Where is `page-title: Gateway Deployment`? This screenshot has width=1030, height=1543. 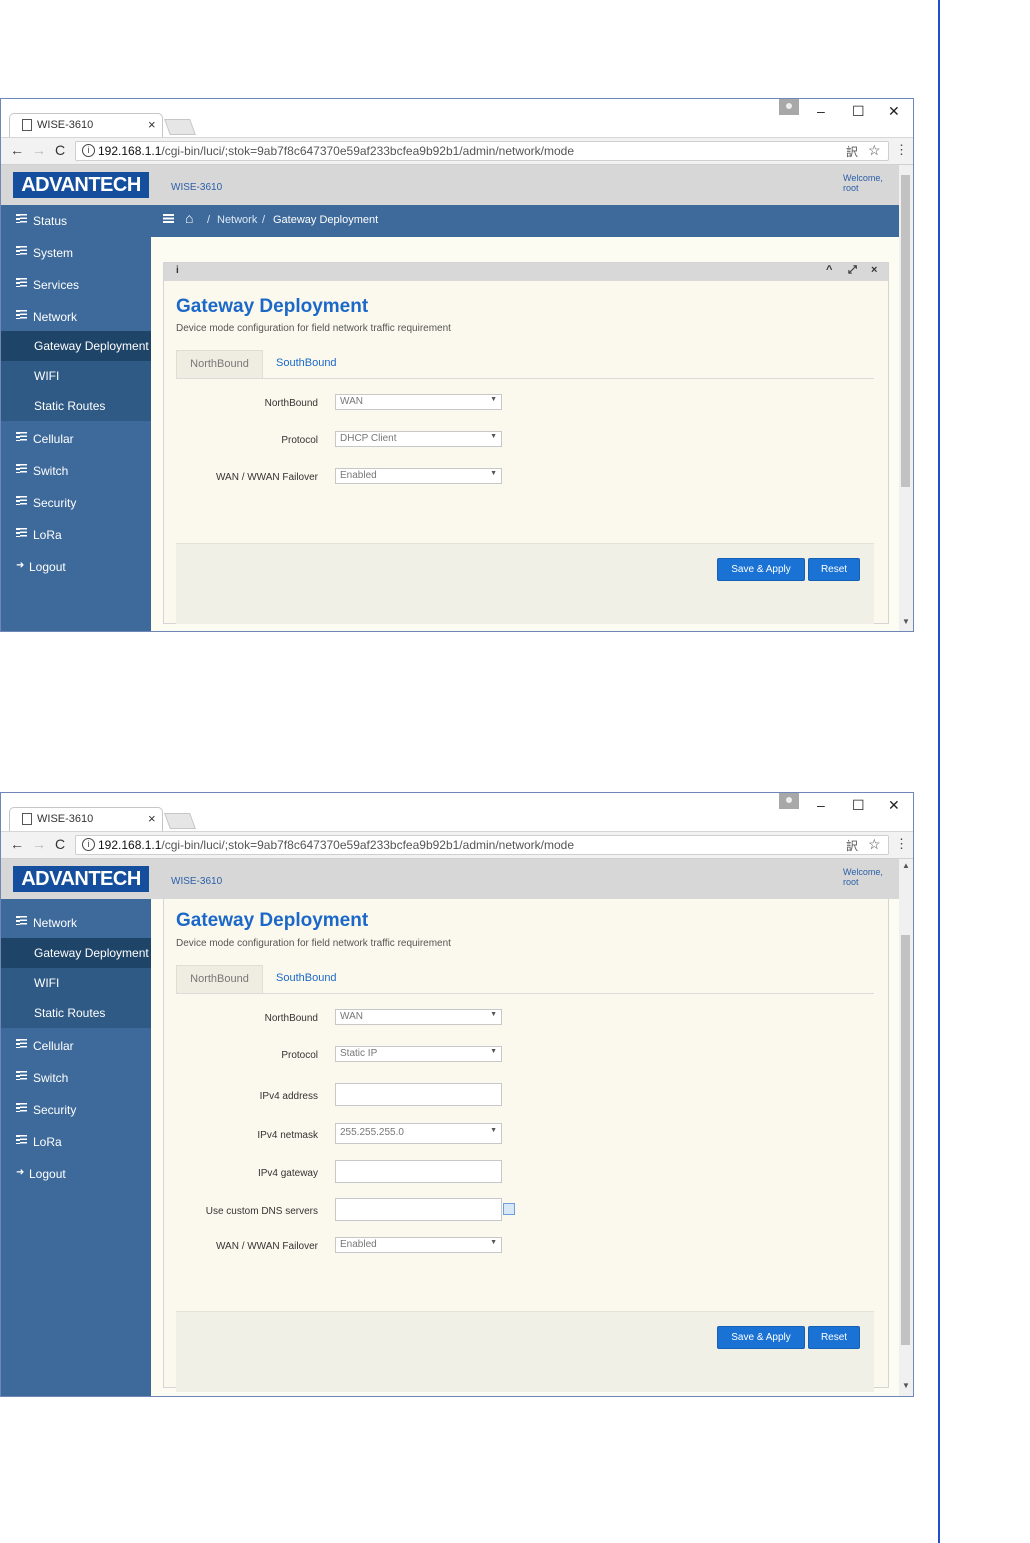
page-title: Gateway Deployment is located at coordinates (272, 306).